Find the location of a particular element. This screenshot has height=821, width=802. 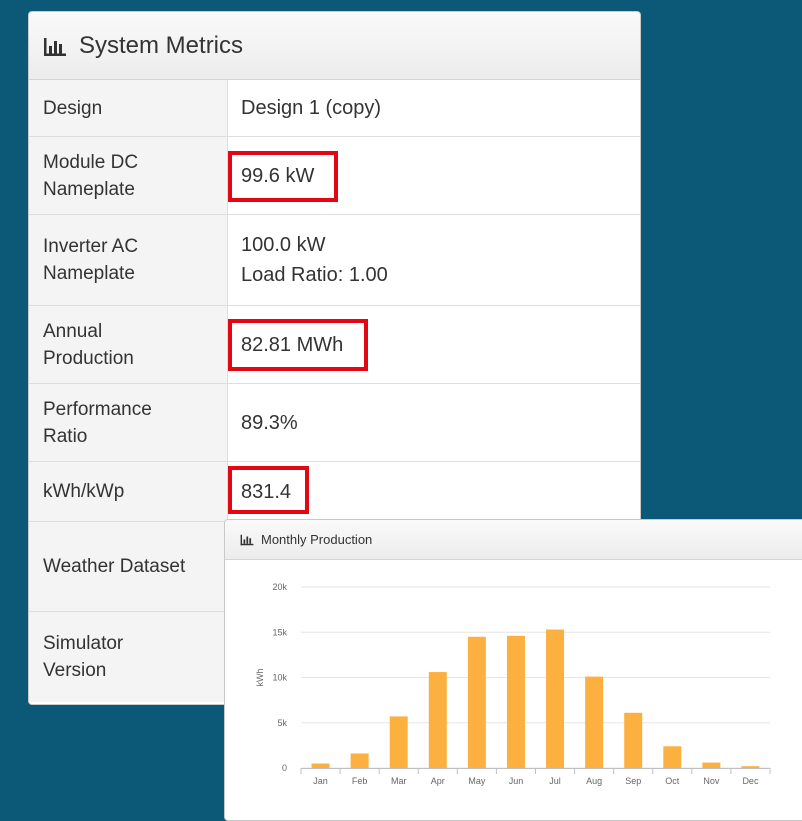

y-tick-label: 0 is located at coordinates (284, 768).